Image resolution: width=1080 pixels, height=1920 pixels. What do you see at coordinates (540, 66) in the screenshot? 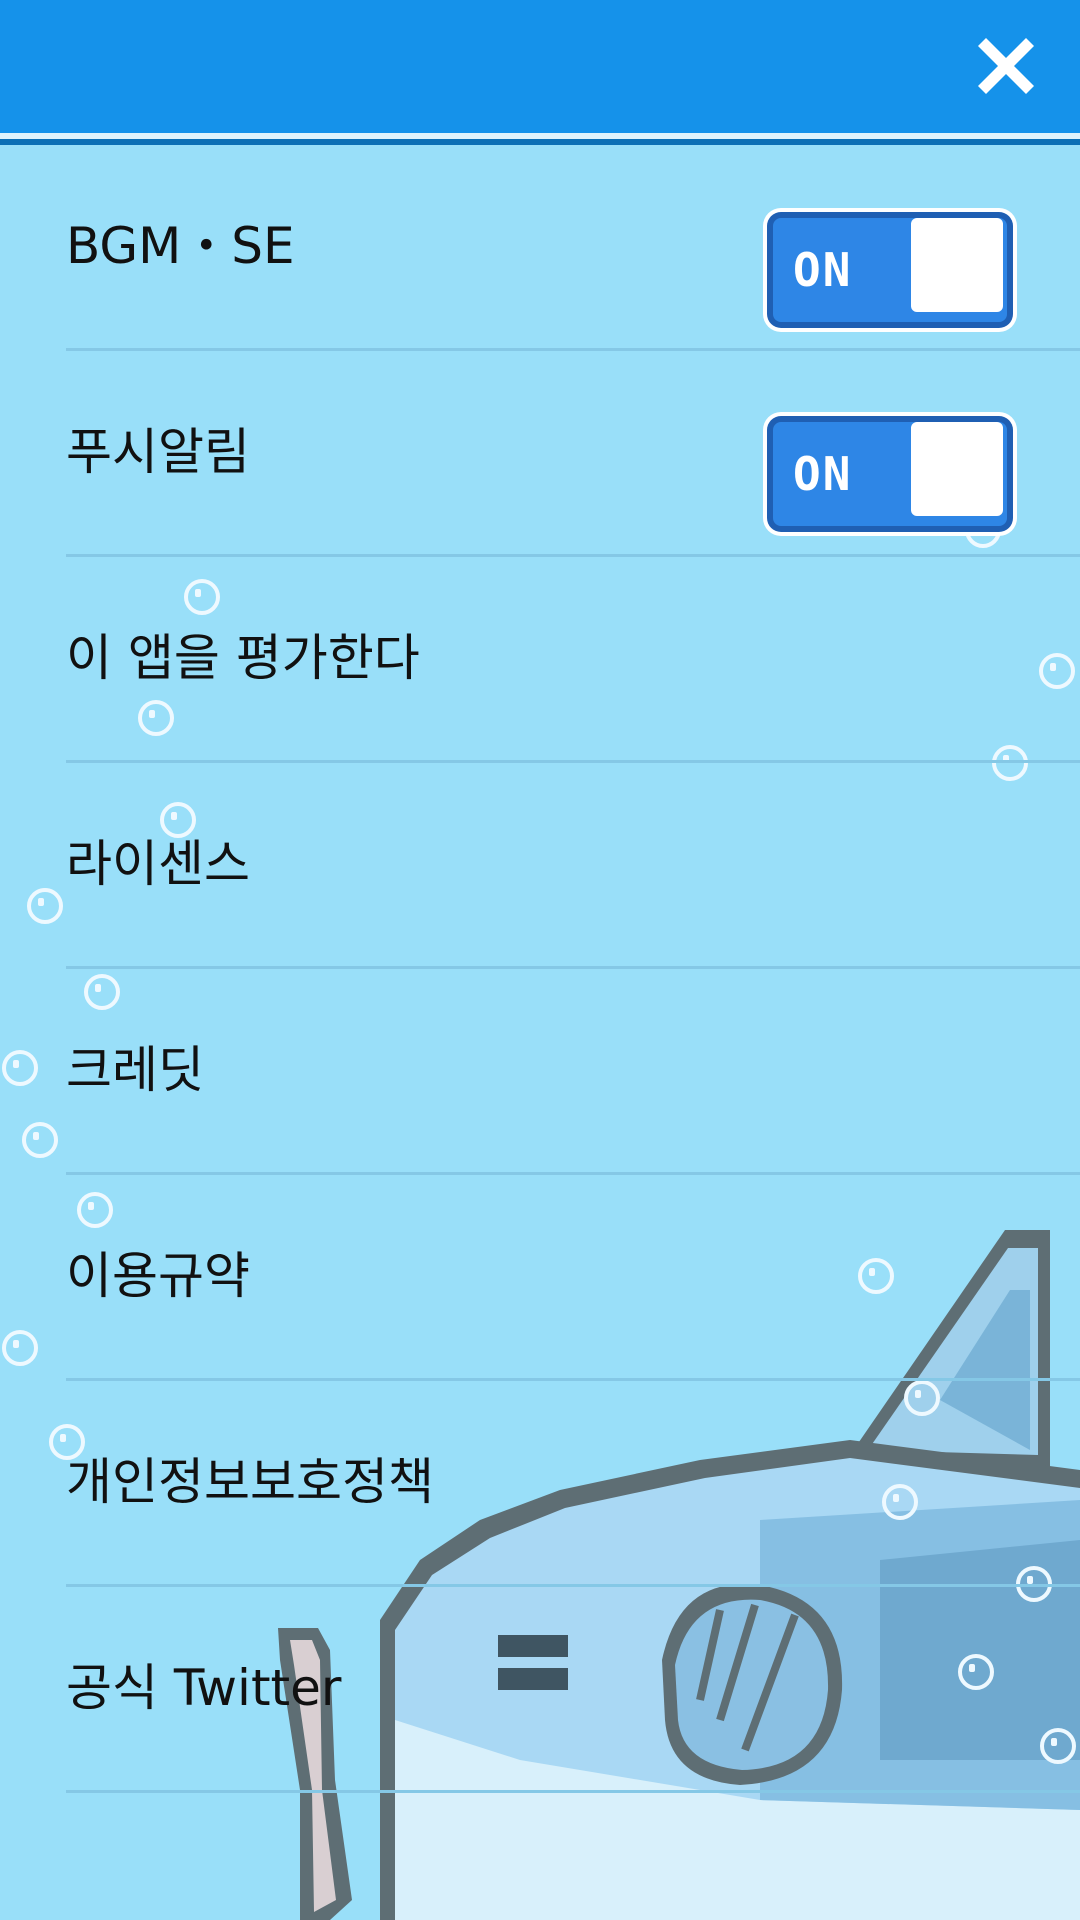
I see `top-bar` at bounding box center [540, 66].